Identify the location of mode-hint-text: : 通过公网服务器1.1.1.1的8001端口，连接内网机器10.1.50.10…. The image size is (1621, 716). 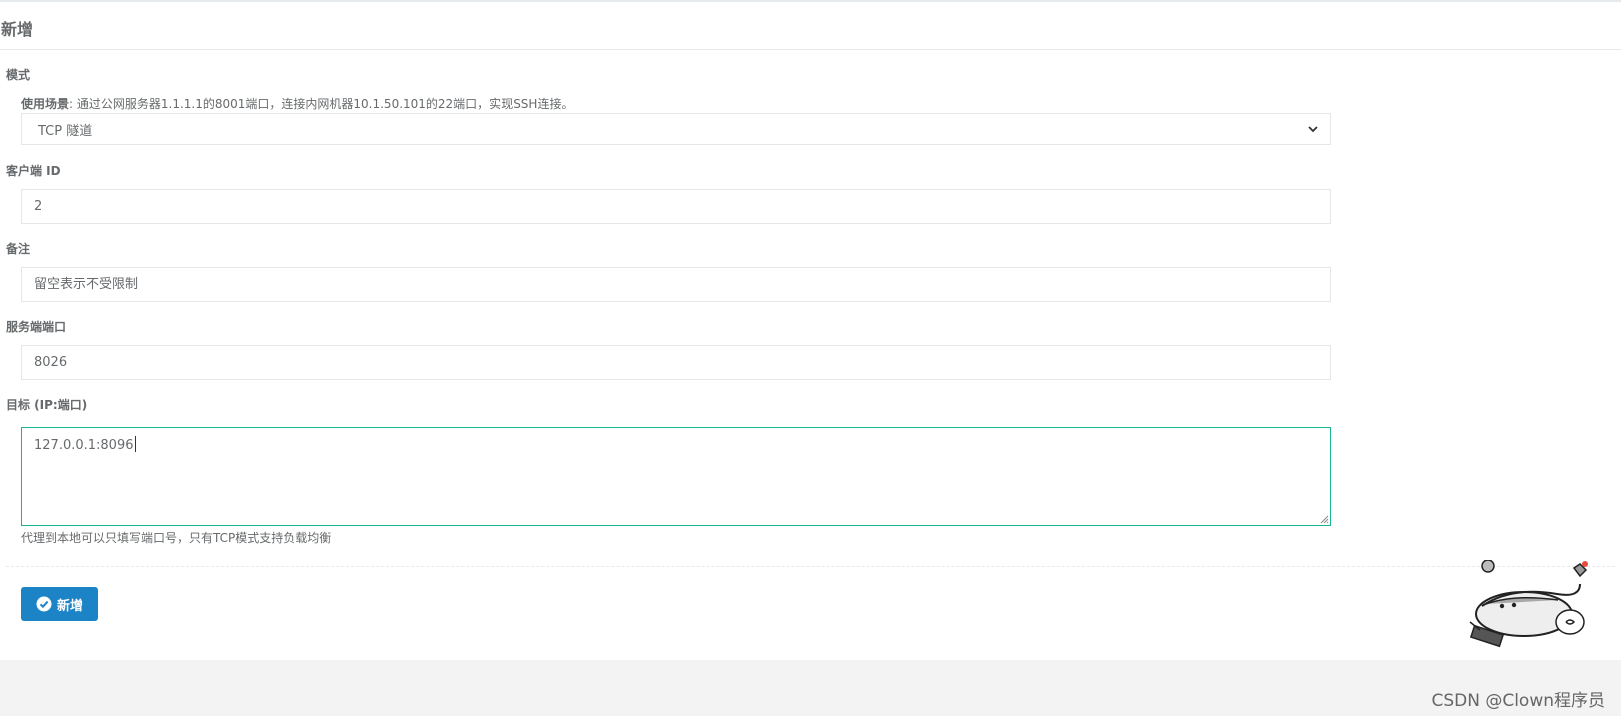
(321, 104).